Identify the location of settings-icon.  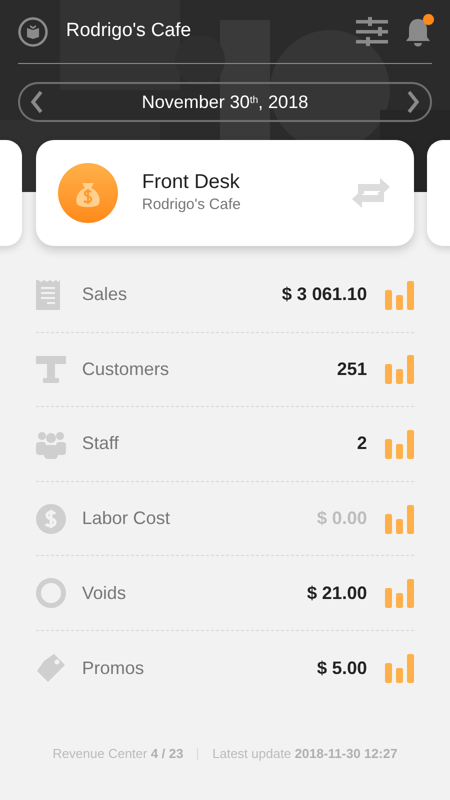
(372, 31).